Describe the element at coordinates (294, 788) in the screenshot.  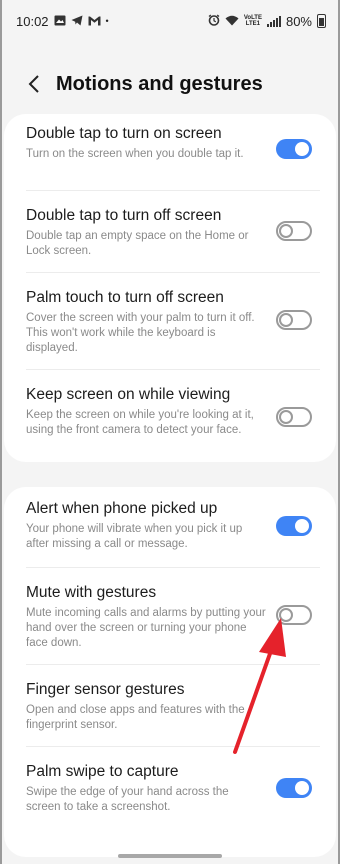
I see `toggle-palm-swipe-capture` at that location.